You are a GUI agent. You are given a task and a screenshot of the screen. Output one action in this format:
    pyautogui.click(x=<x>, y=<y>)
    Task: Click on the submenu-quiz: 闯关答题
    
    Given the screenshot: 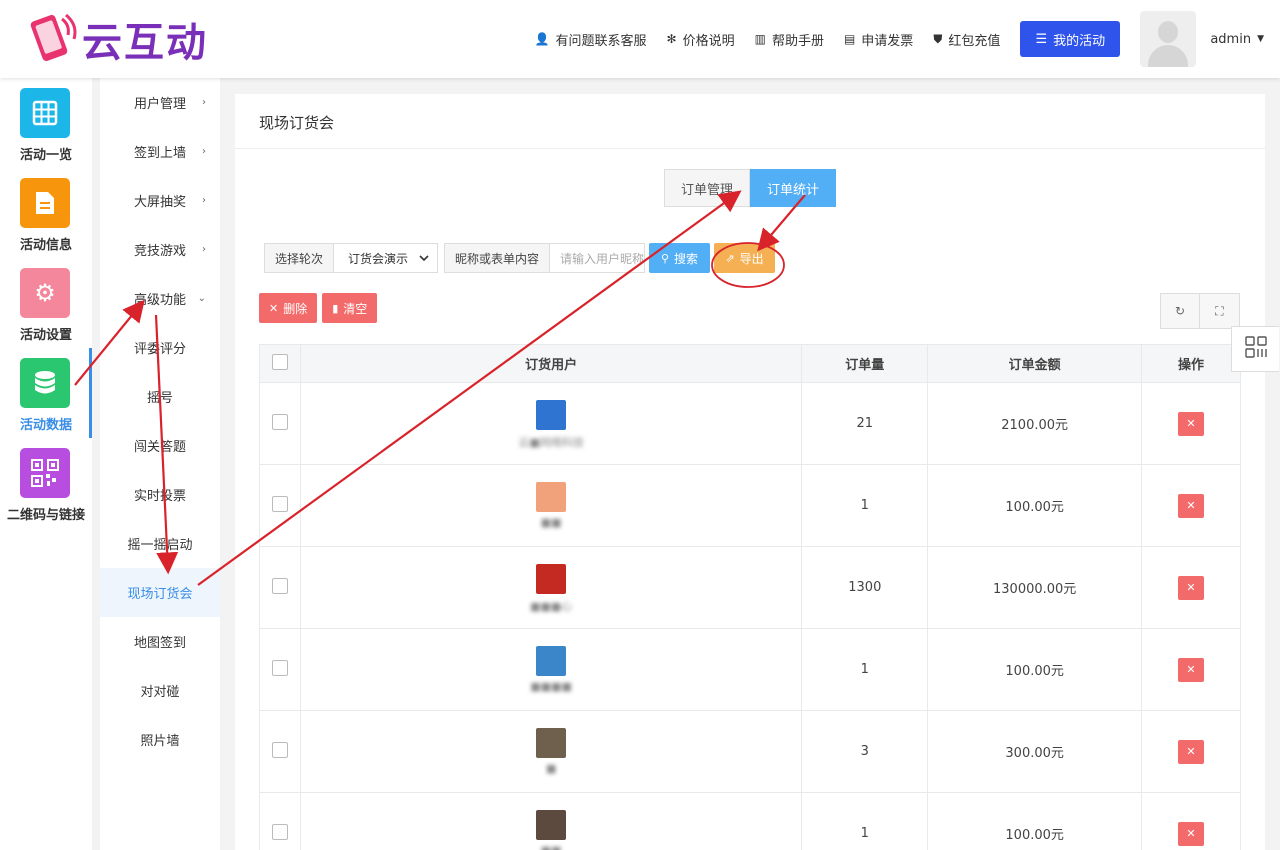 What is the action you would take?
    pyautogui.click(x=160, y=445)
    